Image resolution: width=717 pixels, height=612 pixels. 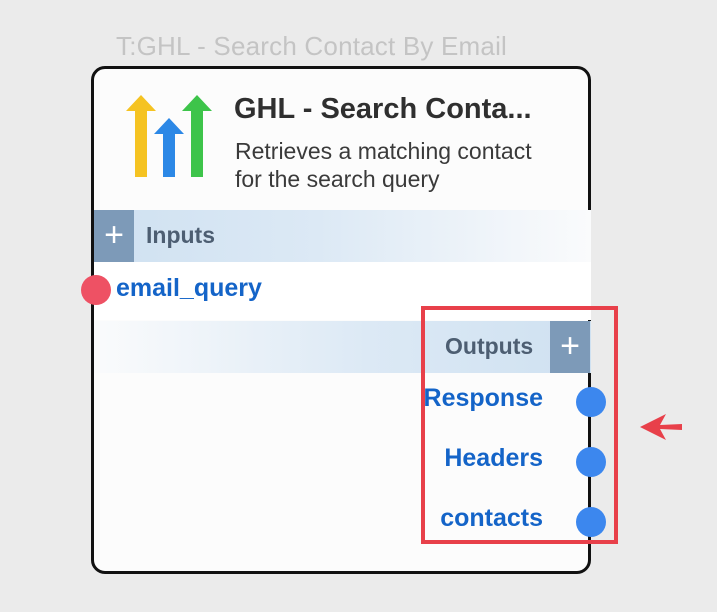 What do you see at coordinates (96, 290) in the screenshot?
I see `input-port-connector` at bounding box center [96, 290].